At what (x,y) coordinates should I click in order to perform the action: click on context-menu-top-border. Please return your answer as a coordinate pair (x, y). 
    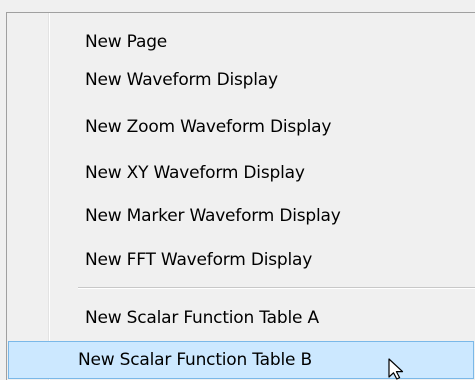
    Looking at the image, I should click on (240, 12).